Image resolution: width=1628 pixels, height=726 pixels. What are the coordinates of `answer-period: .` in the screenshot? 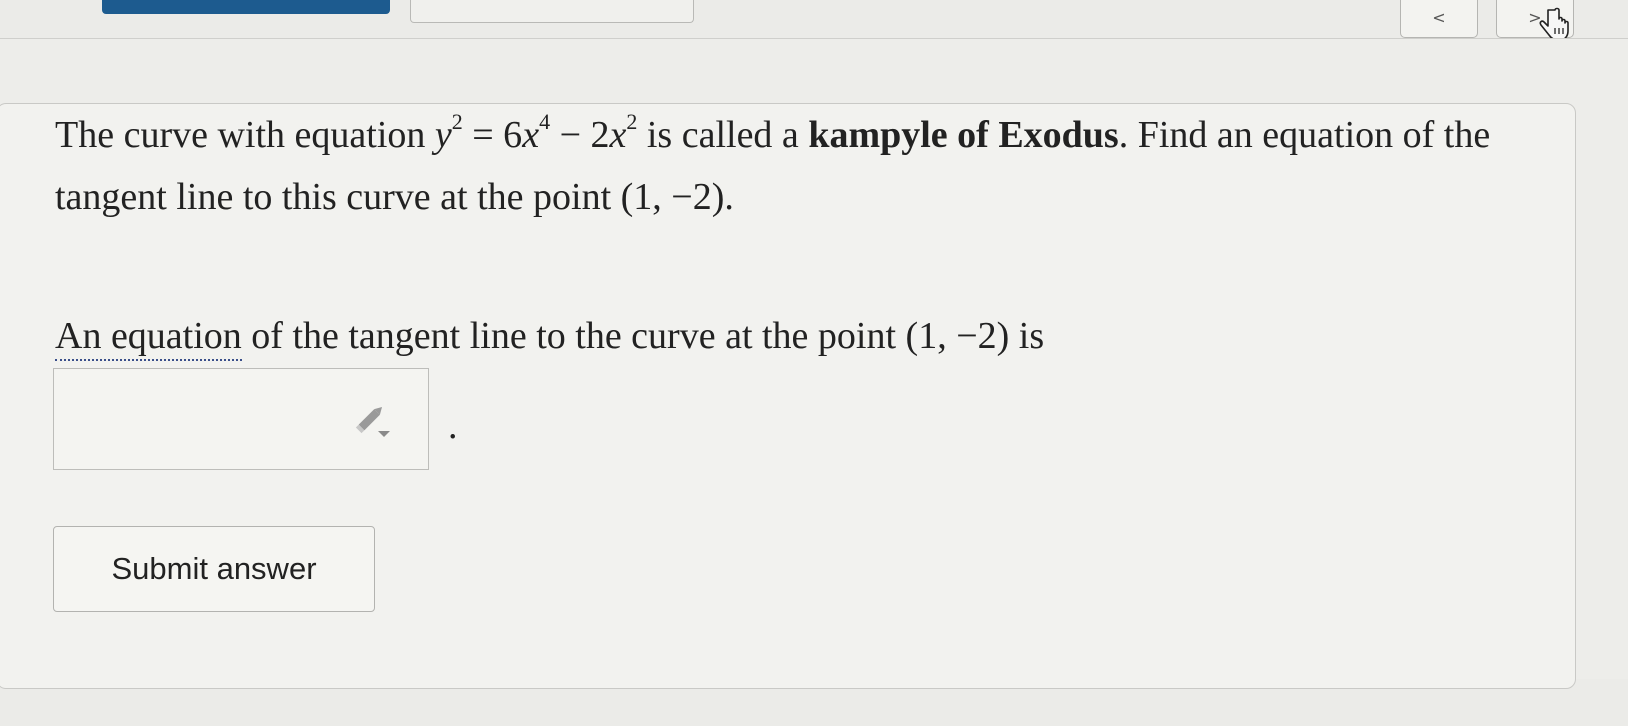 It's located at (453, 426).